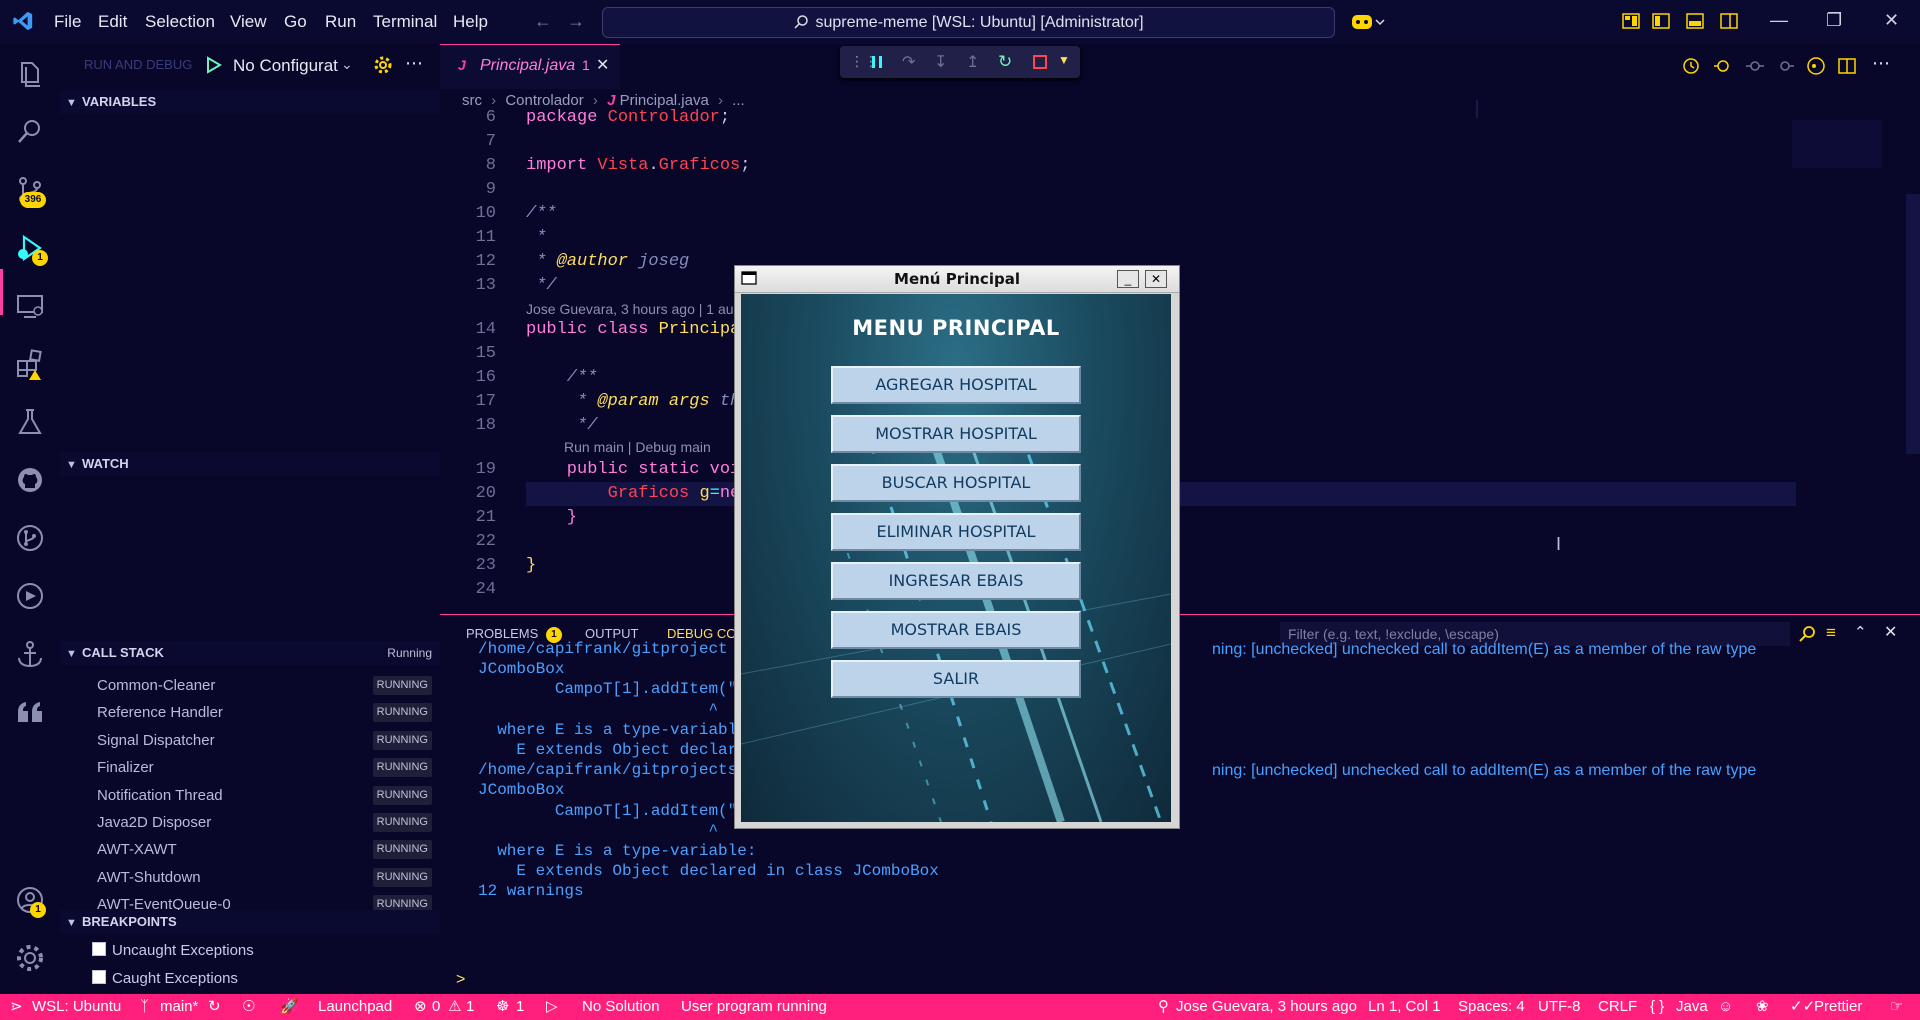  What do you see at coordinates (30, 306) in the screenshot?
I see `remote-explorer-icon` at bounding box center [30, 306].